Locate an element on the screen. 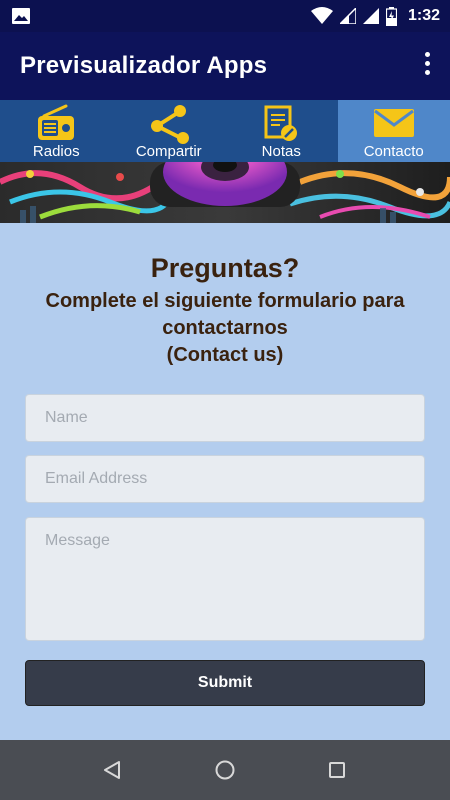 The height and width of the screenshot is (800, 450). tab-bar: Radios Compartir Notas Contacto is located at coordinates (225, 131).